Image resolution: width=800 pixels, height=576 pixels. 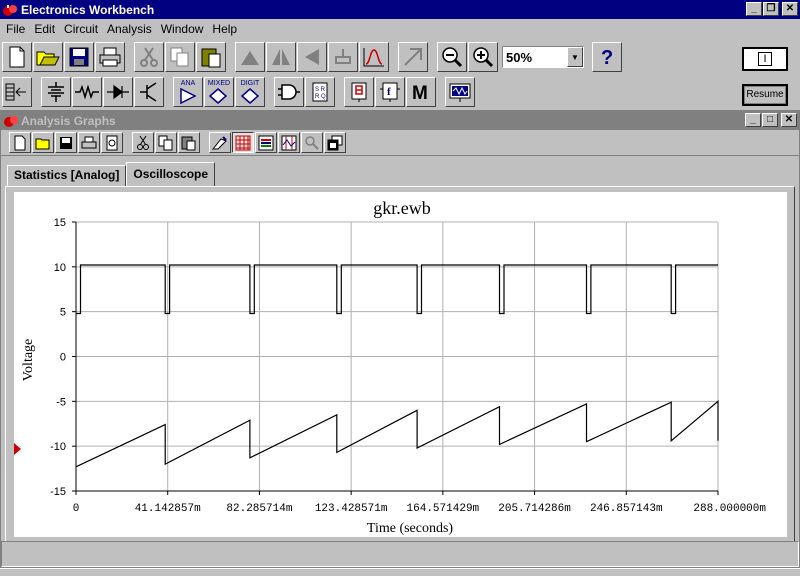 What do you see at coordinates (188, 92) in the screenshot?
I see `analog-ics-bin-button: ANA` at bounding box center [188, 92].